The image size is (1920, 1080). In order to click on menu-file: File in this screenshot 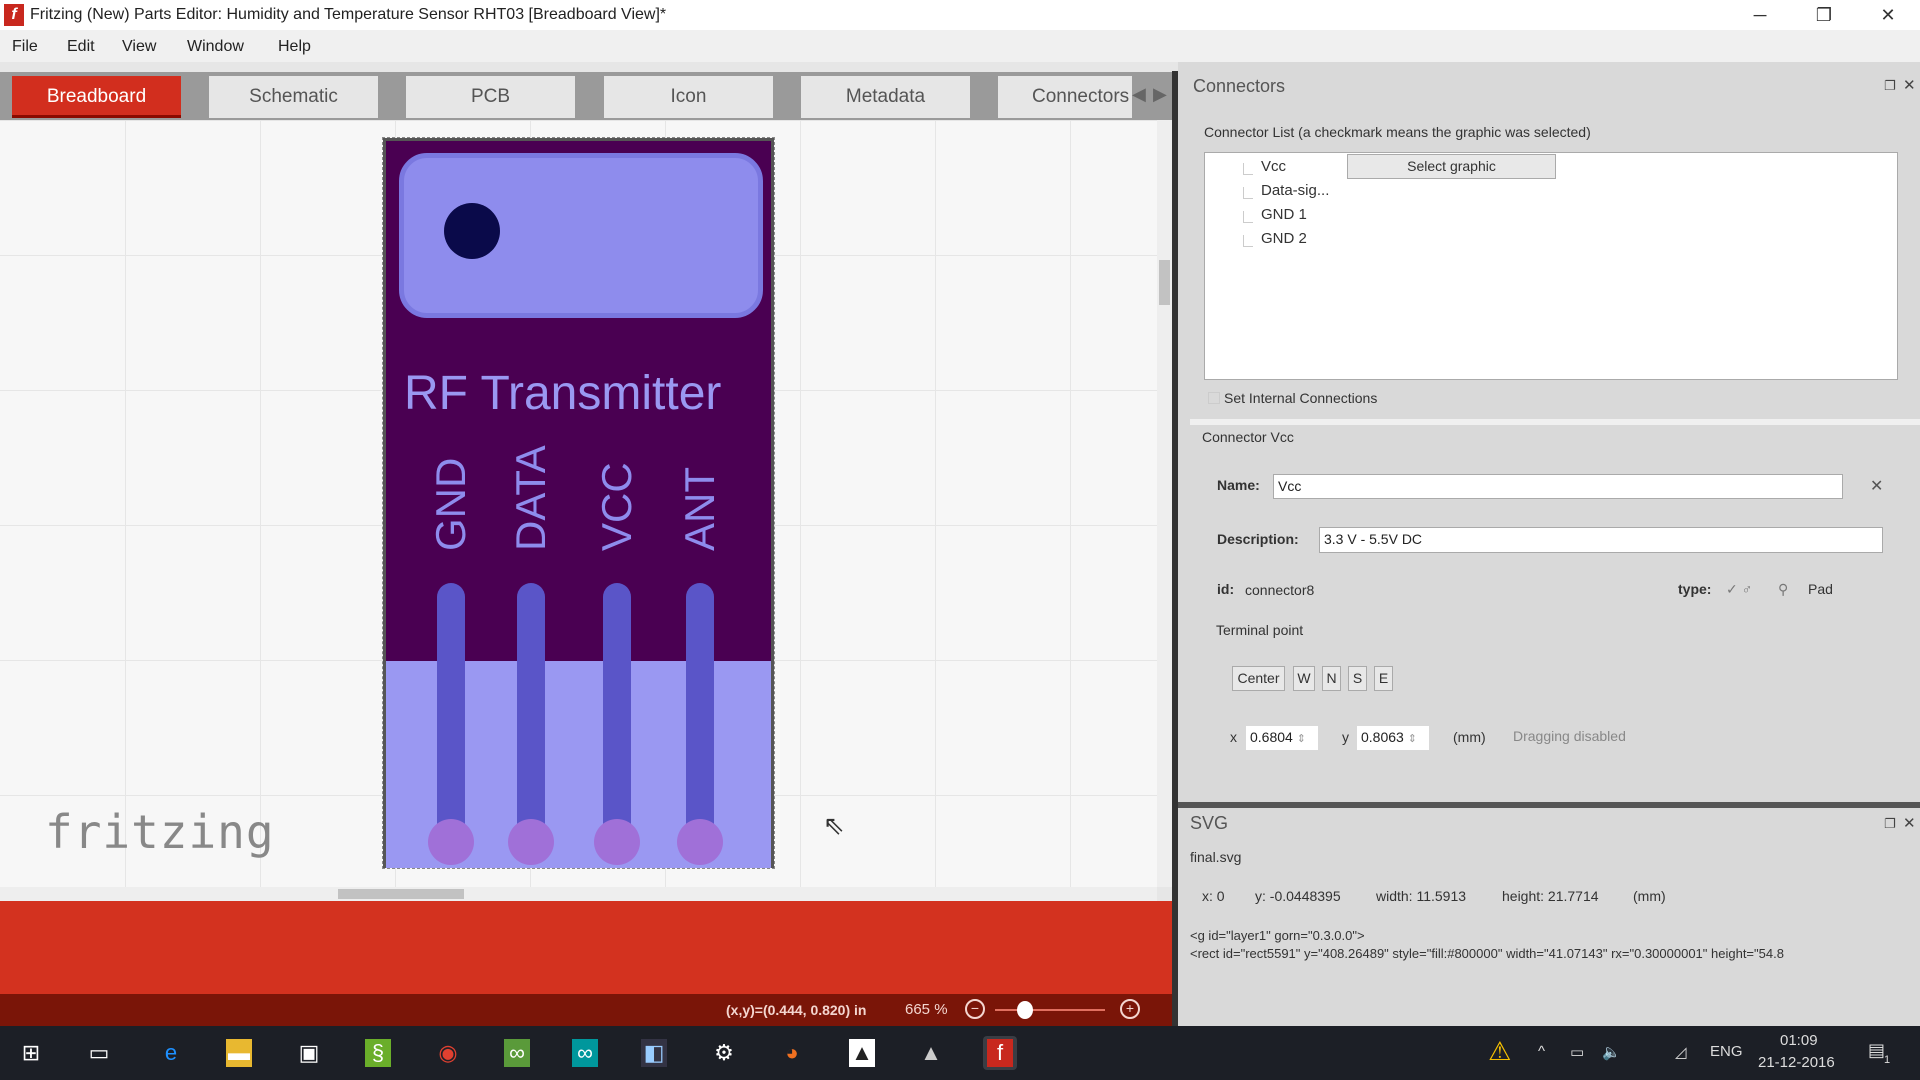, I will do `click(25, 47)`.